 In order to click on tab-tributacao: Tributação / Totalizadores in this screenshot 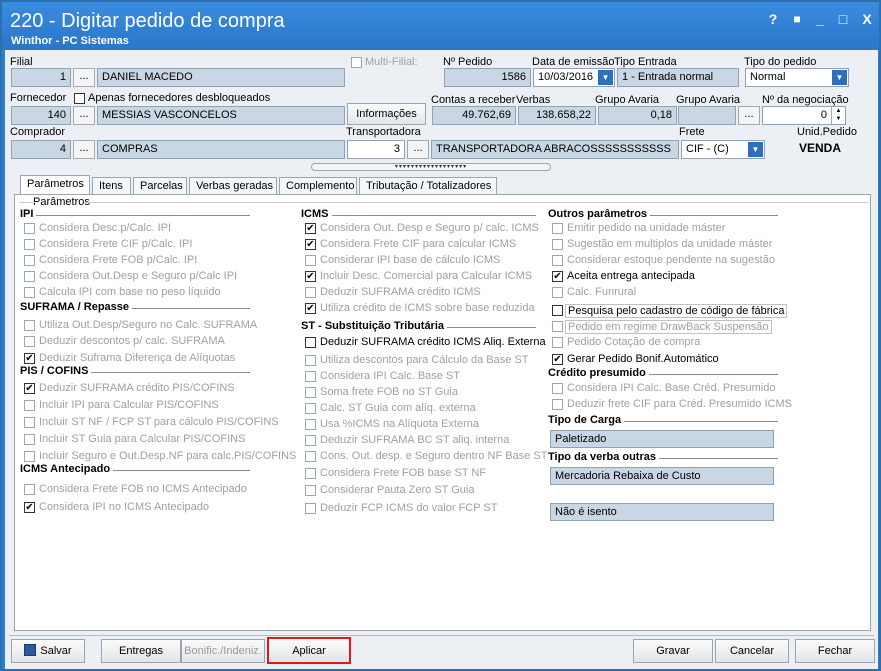, I will do `click(428, 186)`.